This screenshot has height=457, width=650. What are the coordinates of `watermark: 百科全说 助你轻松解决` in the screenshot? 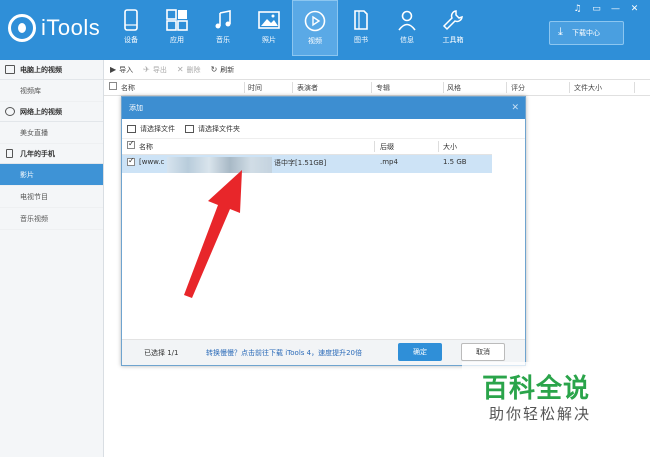 It's located at (552, 397).